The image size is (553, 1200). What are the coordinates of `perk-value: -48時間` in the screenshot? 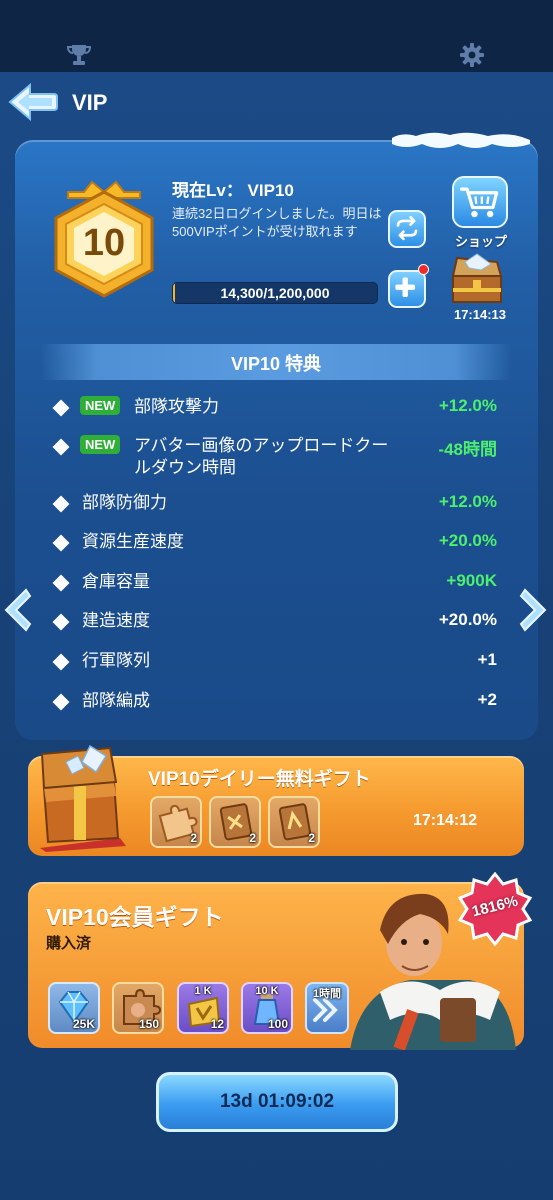 It's located at (467, 449).